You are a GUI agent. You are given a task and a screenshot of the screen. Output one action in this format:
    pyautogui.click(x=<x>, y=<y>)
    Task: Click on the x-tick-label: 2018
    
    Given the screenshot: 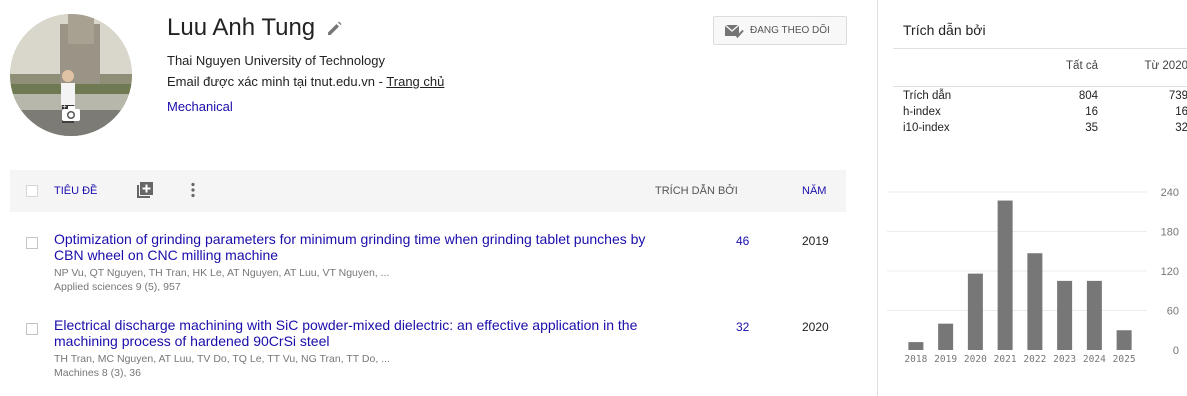 What is the action you would take?
    pyautogui.click(x=915, y=359)
    